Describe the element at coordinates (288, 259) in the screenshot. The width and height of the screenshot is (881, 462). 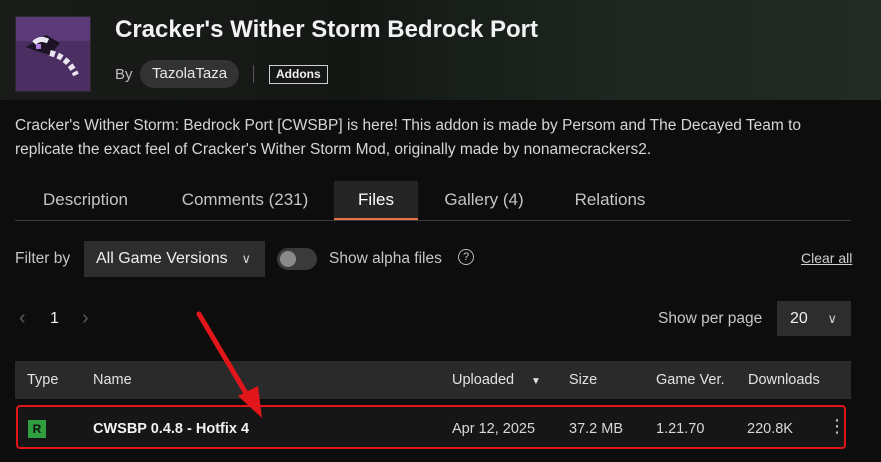
I see `toggle-knob` at that location.